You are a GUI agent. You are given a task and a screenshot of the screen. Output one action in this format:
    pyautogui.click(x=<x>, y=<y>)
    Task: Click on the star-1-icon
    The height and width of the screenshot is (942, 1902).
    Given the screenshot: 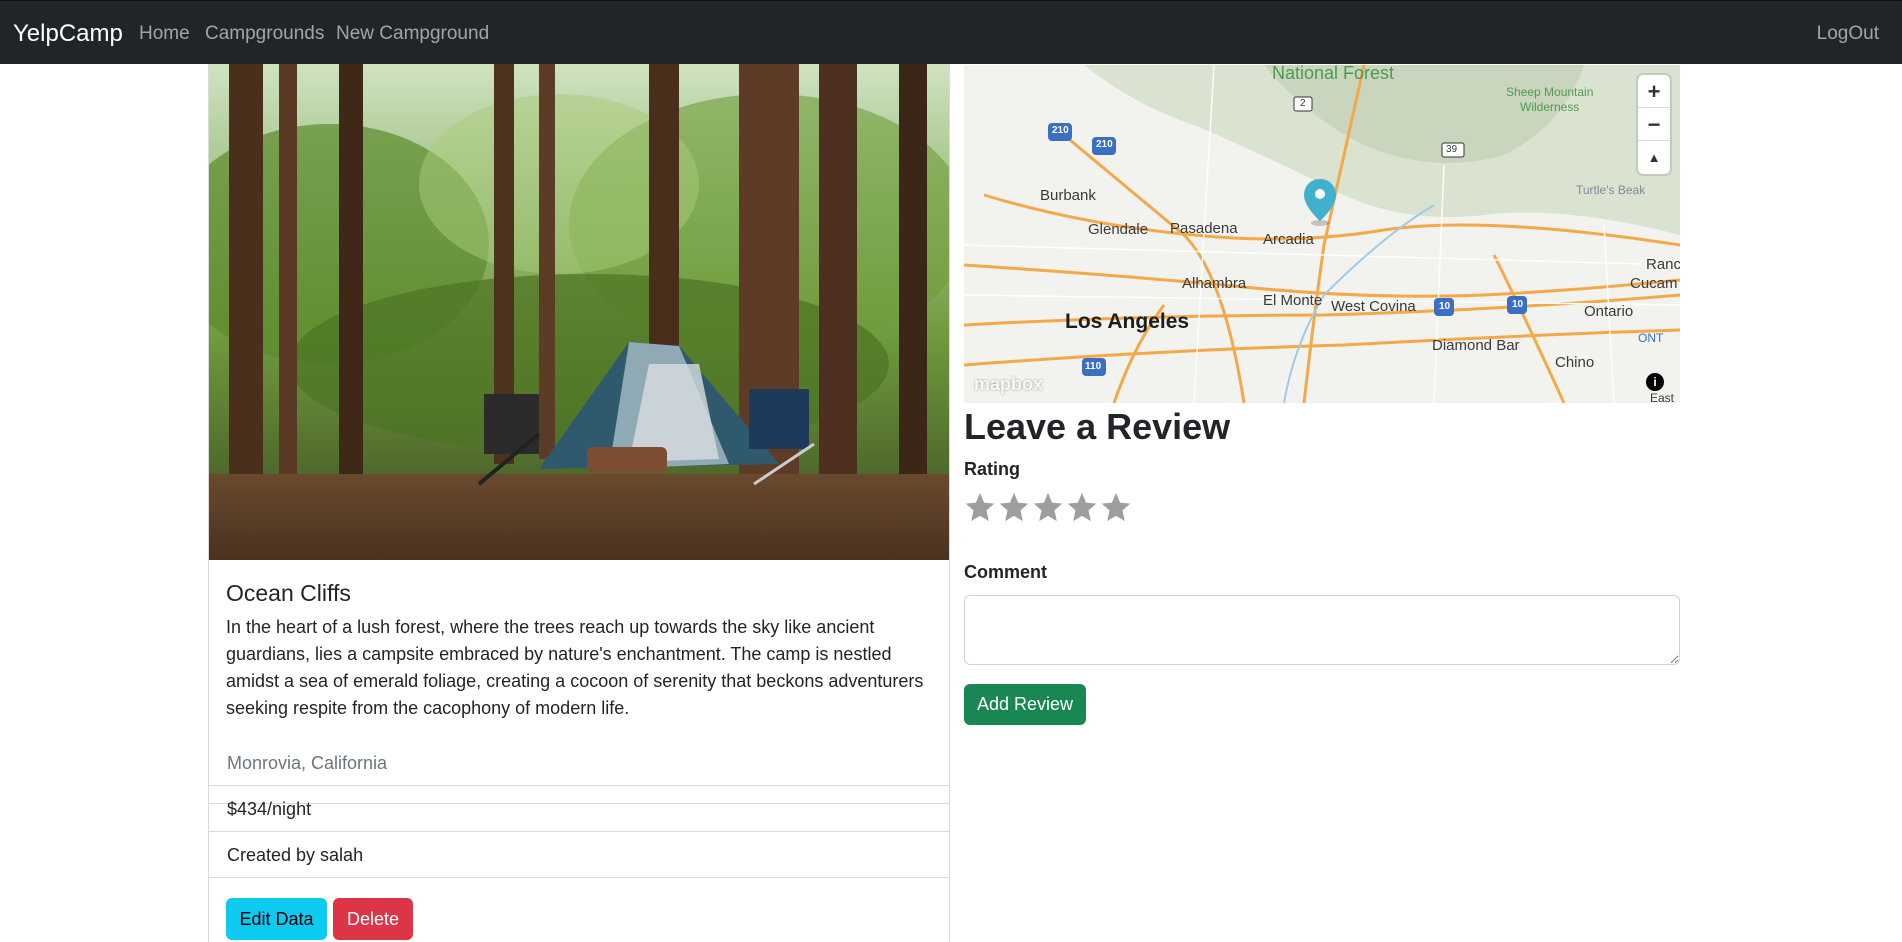 What is the action you would take?
    pyautogui.click(x=980, y=507)
    